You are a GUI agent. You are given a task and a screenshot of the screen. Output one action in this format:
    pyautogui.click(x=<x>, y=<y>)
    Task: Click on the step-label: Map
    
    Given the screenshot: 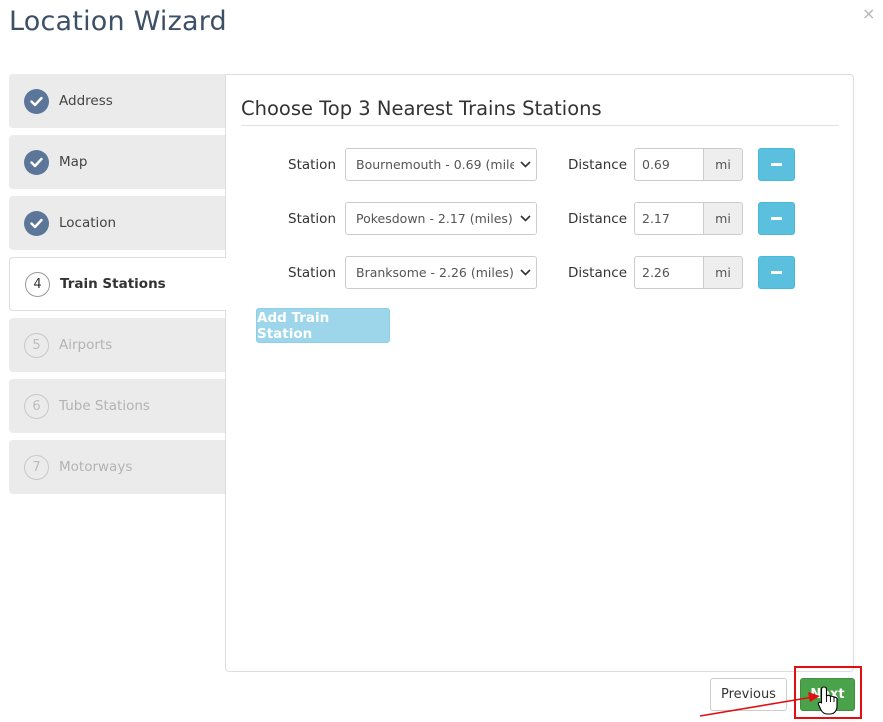 What is the action you would take?
    pyautogui.click(x=73, y=162)
    